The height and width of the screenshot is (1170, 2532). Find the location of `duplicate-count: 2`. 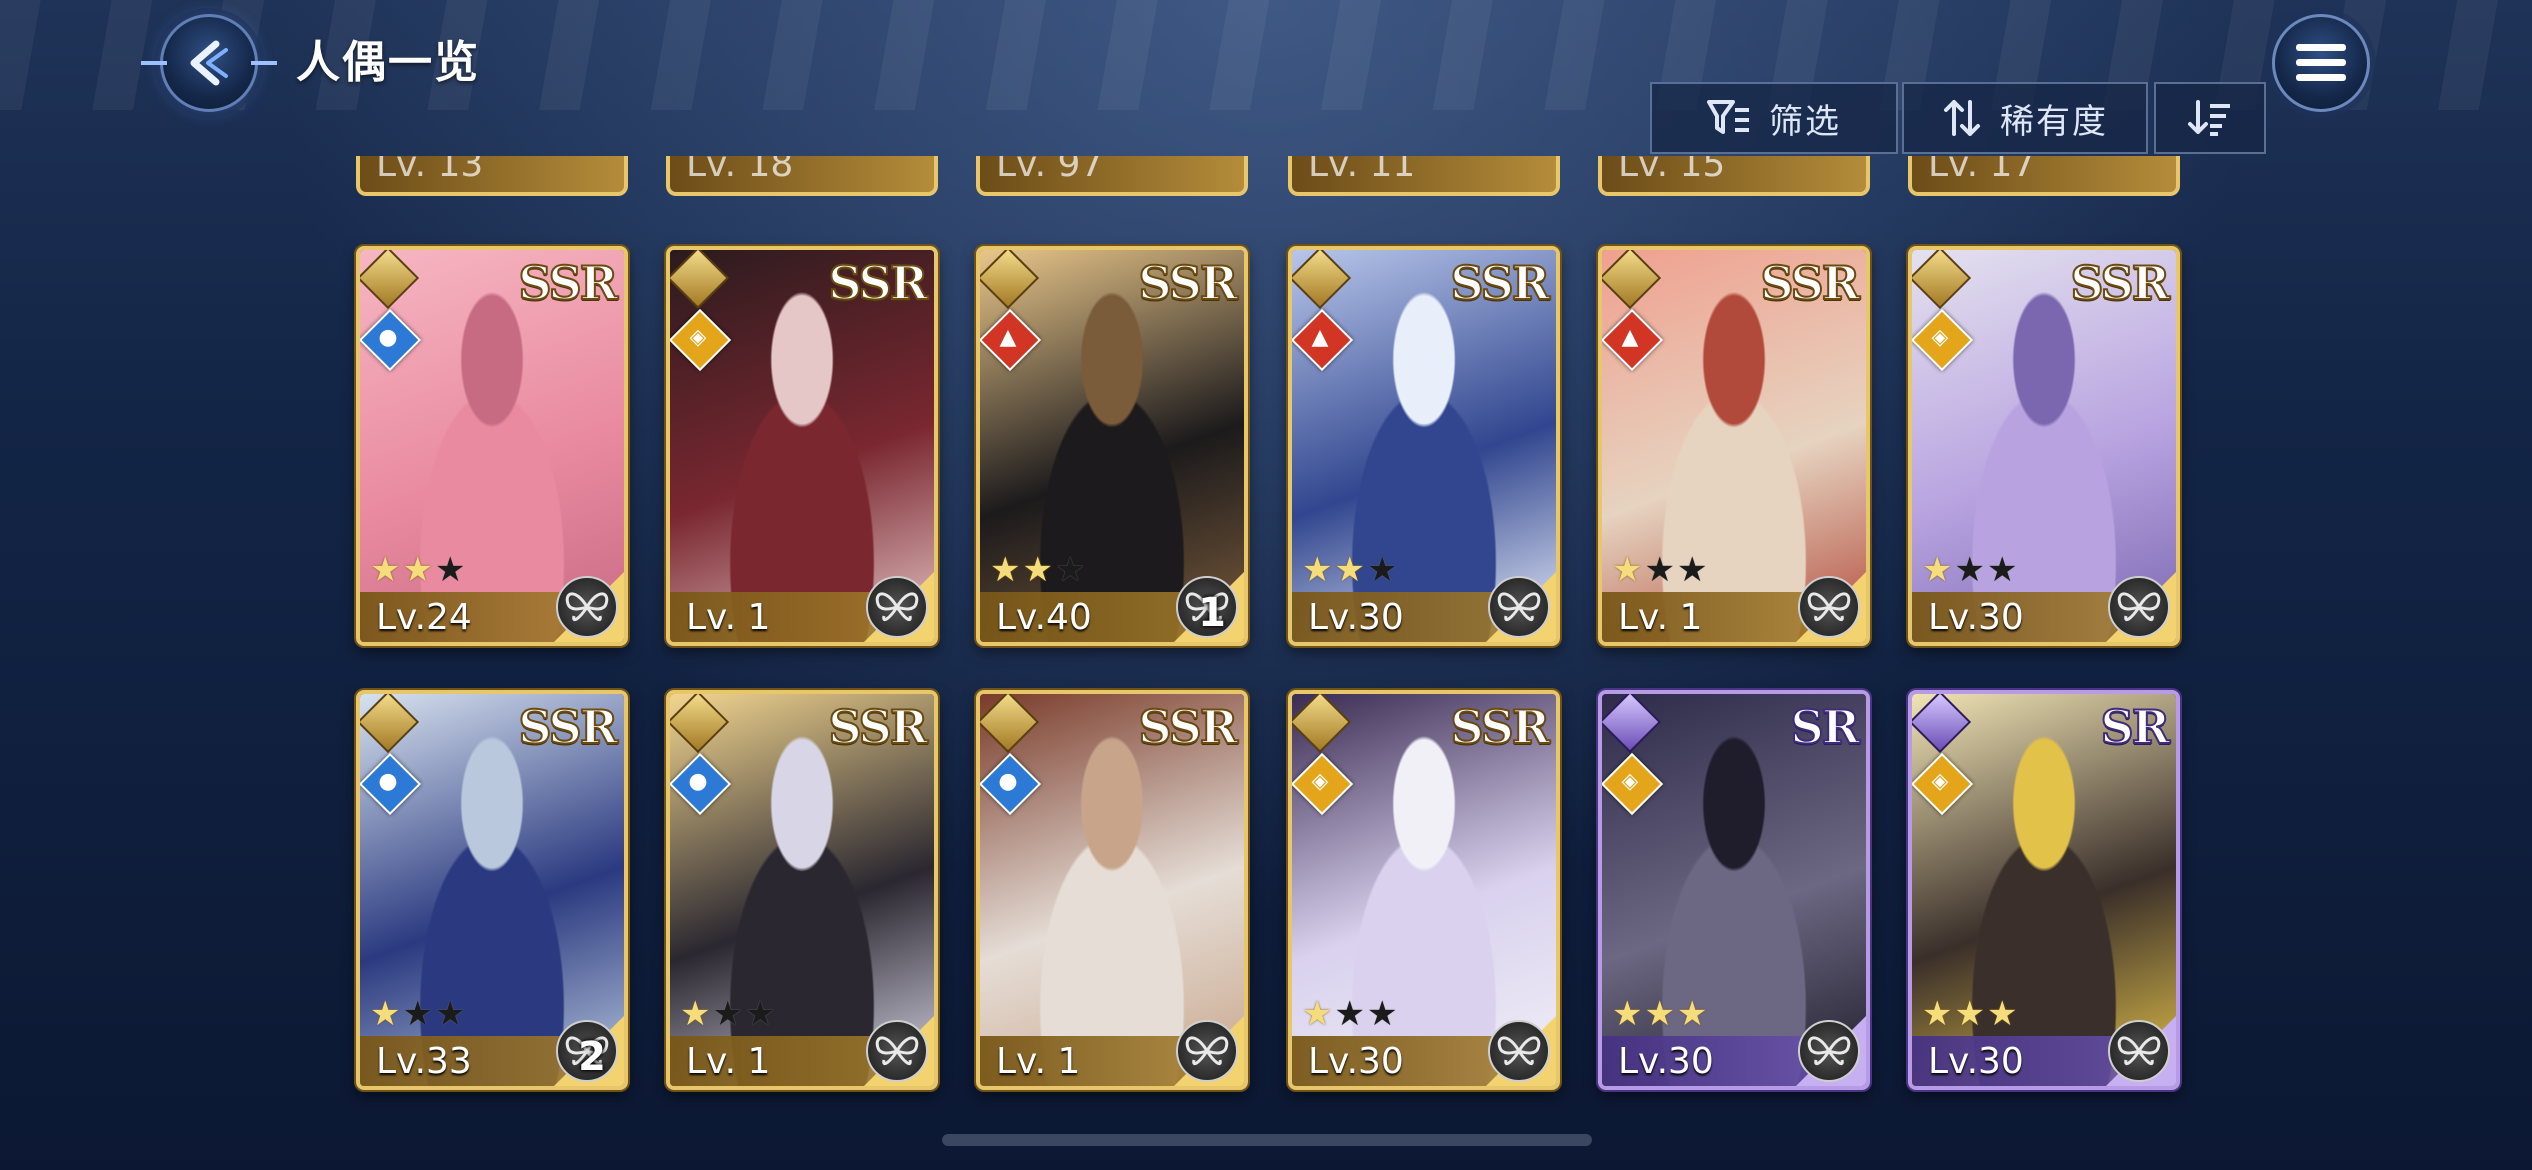

duplicate-count: 2 is located at coordinates (592, 1057).